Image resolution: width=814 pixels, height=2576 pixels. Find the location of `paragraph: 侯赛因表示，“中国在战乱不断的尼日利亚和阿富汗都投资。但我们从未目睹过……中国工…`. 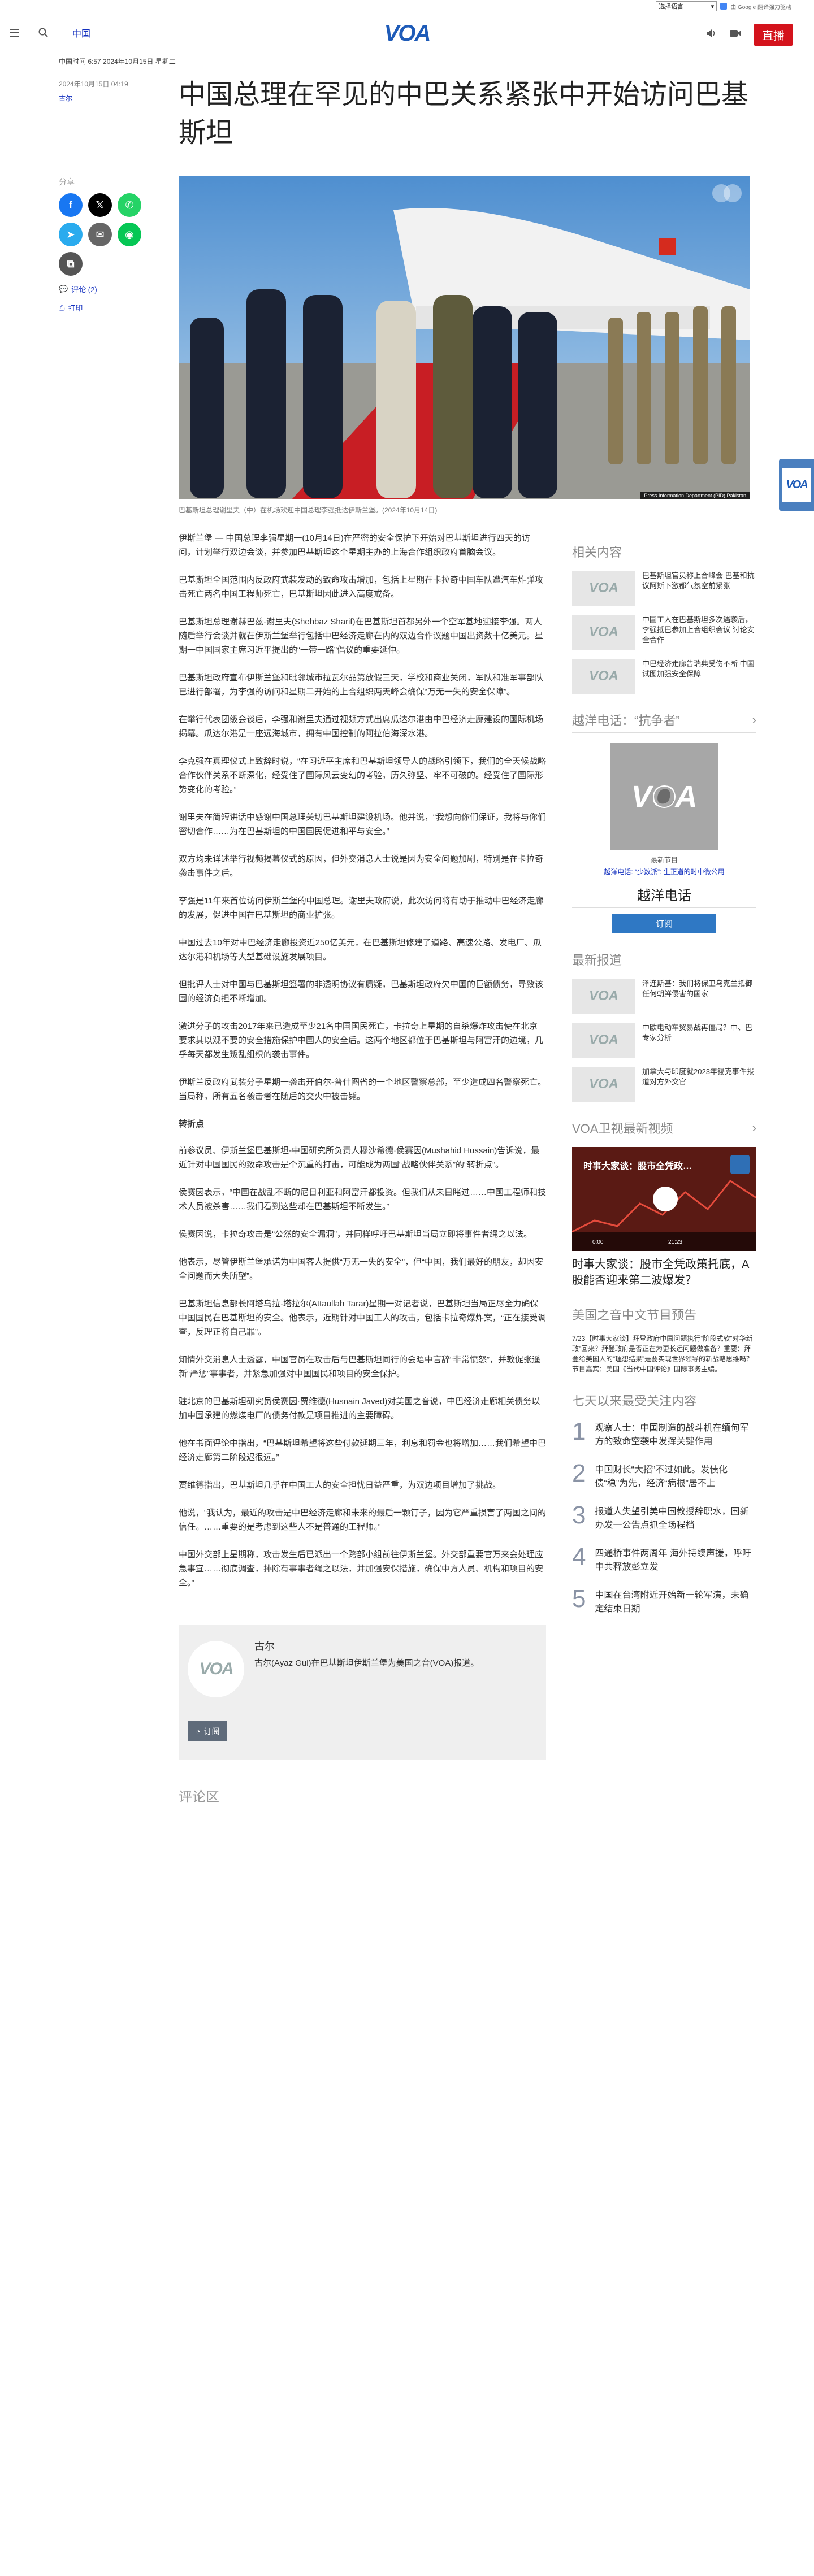

paragraph: 侯赛因表示，“中国在战乱不断的尼日利亚和阿富汗都投资。但我们从未目睹过……中国工… is located at coordinates (362, 1199).